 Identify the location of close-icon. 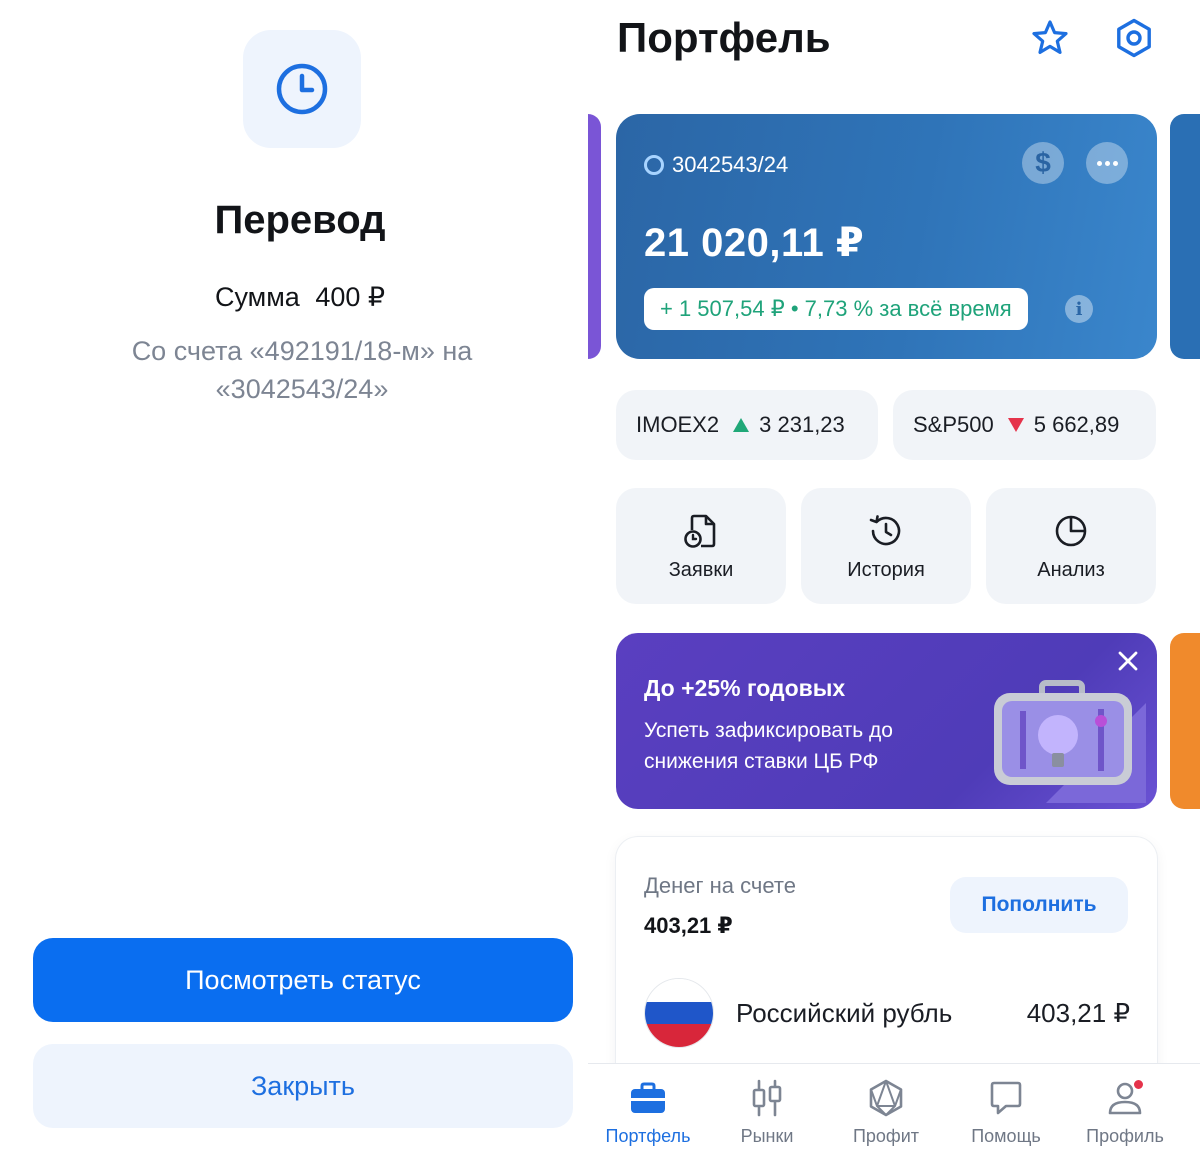
(1128, 661).